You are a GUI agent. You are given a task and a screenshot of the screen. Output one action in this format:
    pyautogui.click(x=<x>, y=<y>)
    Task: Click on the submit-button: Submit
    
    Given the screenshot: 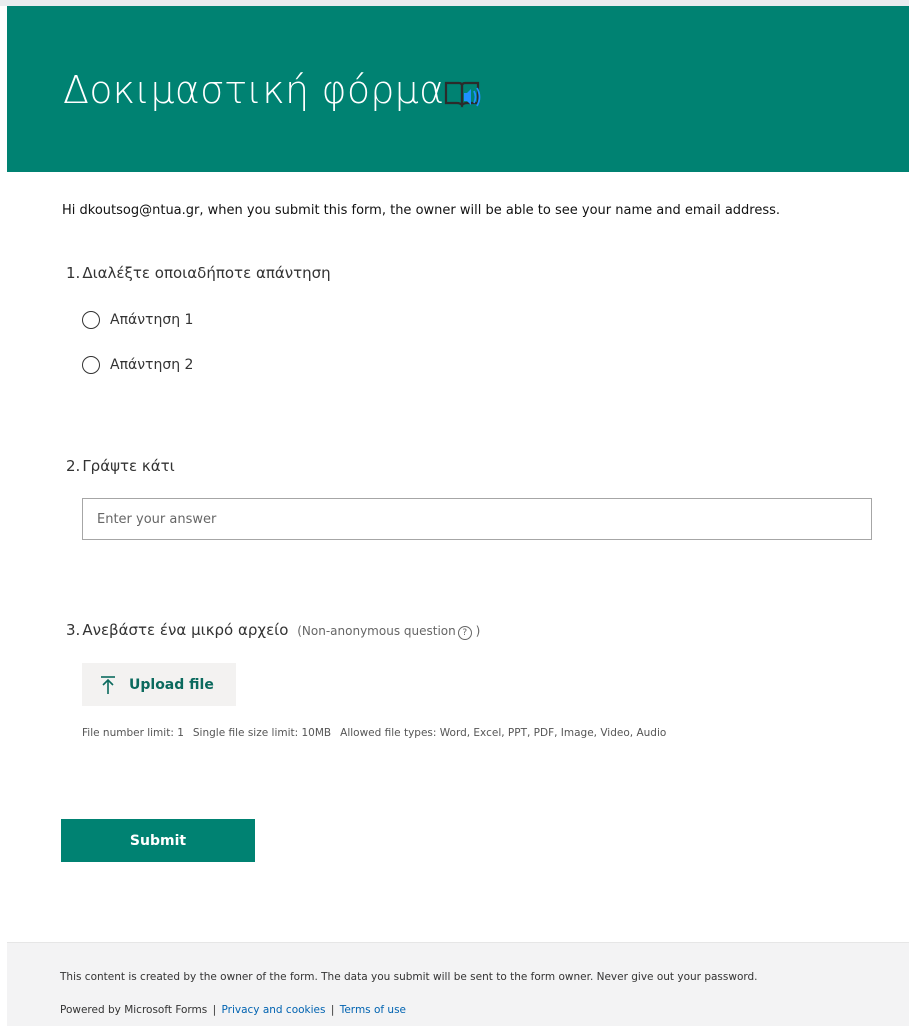 What is the action you would take?
    pyautogui.click(x=158, y=840)
    